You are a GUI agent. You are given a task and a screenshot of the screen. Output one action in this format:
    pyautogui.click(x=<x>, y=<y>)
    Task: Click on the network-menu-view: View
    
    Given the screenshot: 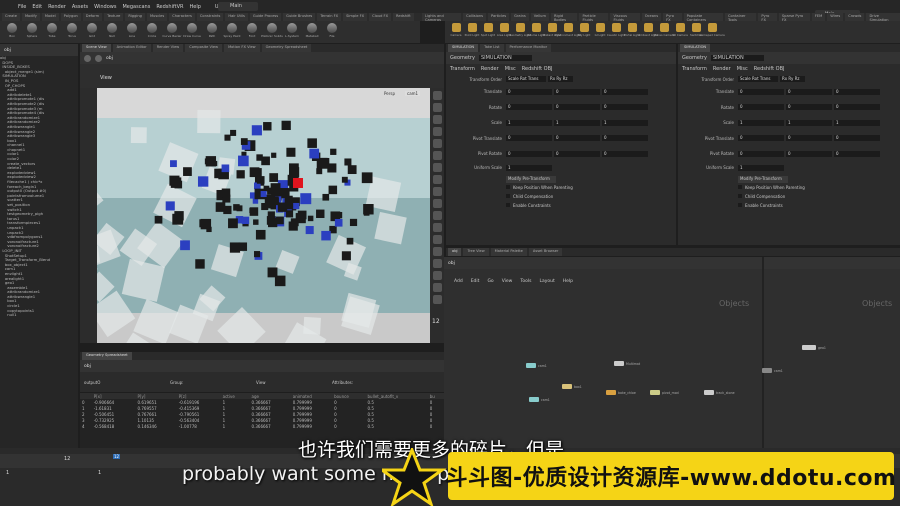 What is the action you would take?
    pyautogui.click(x=507, y=284)
    